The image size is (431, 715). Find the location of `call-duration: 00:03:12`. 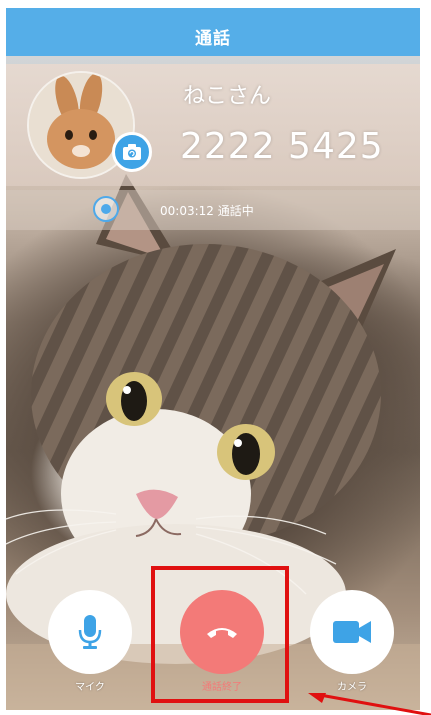

call-duration: 00:03:12 is located at coordinates (187, 211).